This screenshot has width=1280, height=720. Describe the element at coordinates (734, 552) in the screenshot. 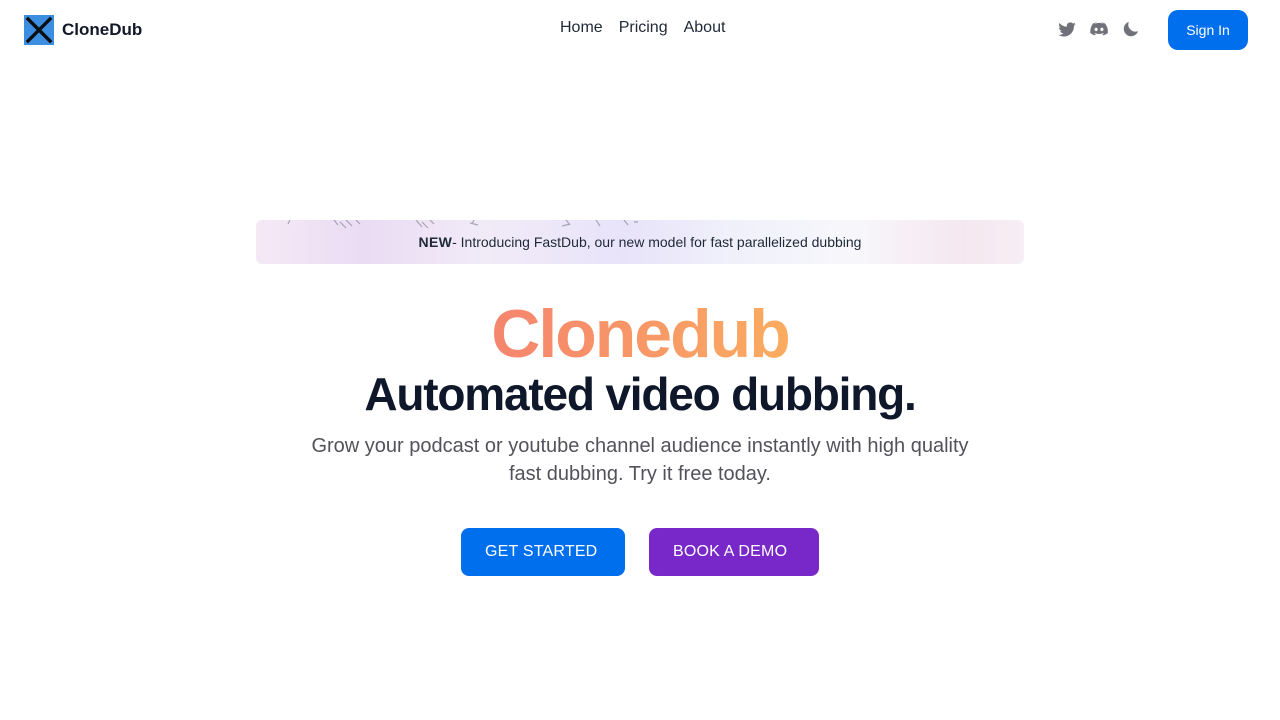

I see `book-demo-button: BOOK A DEMO` at that location.